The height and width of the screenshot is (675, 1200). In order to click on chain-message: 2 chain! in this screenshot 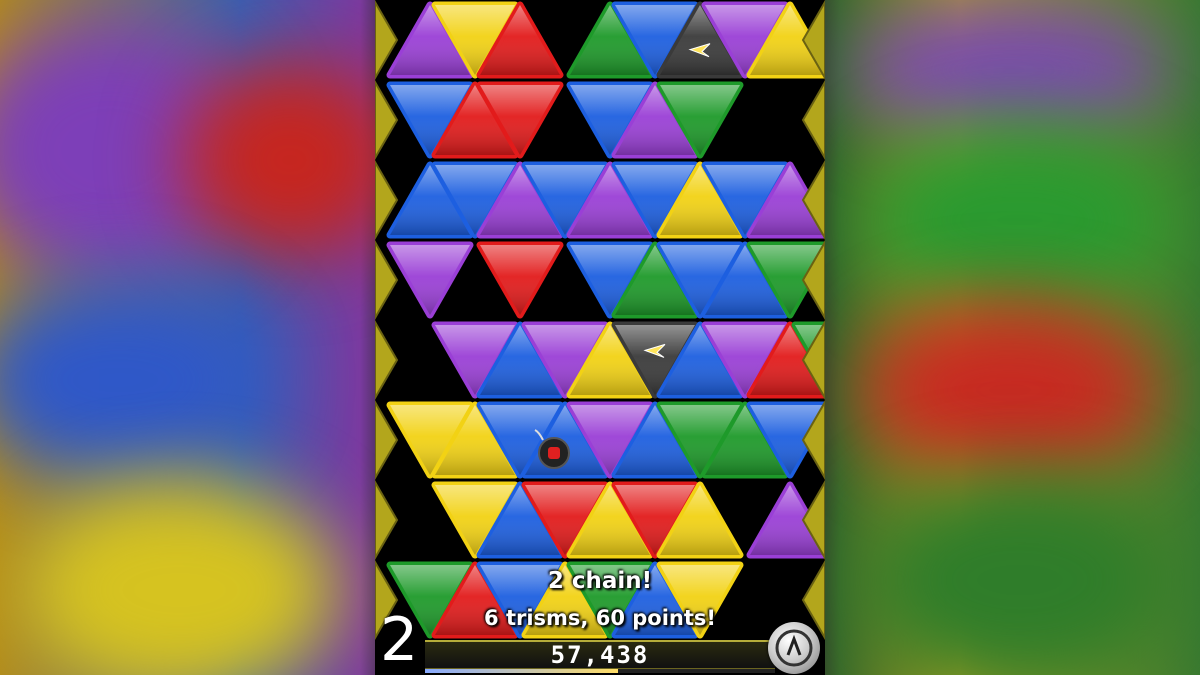, I will do `click(600, 581)`.